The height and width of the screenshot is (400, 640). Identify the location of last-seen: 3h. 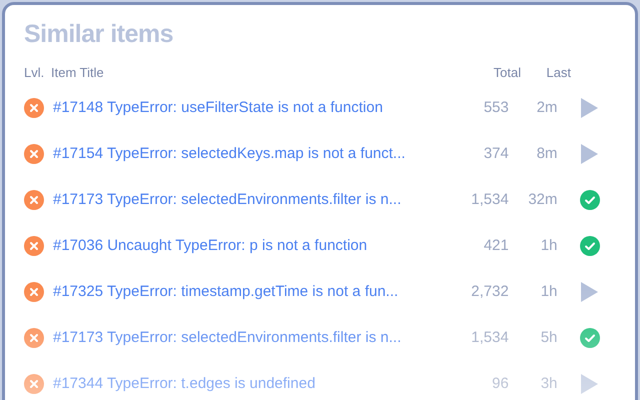
(549, 384).